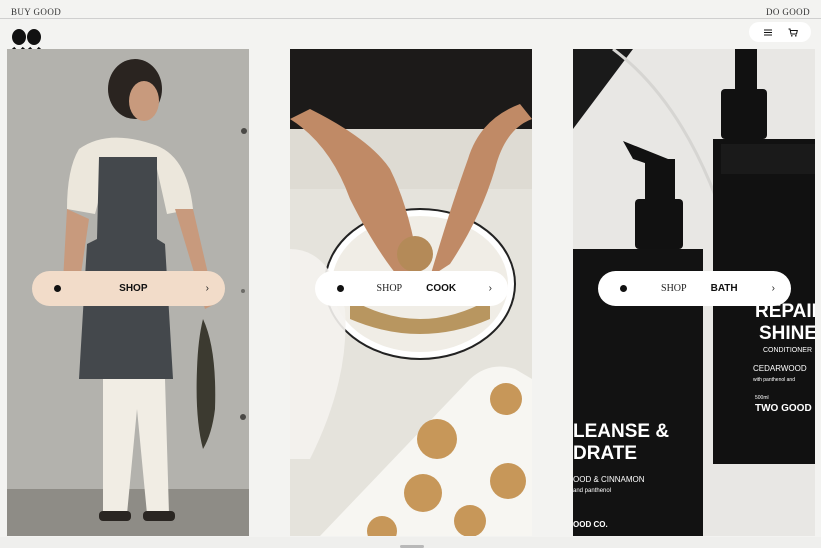 This screenshot has height=548, width=821. I want to click on back-bottle-size: 500ml, so click(762, 398).